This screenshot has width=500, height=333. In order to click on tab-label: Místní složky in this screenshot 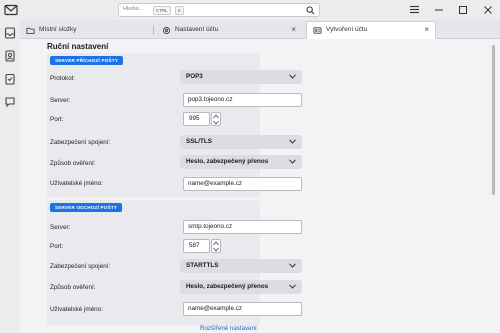, I will do `click(58, 29)`.